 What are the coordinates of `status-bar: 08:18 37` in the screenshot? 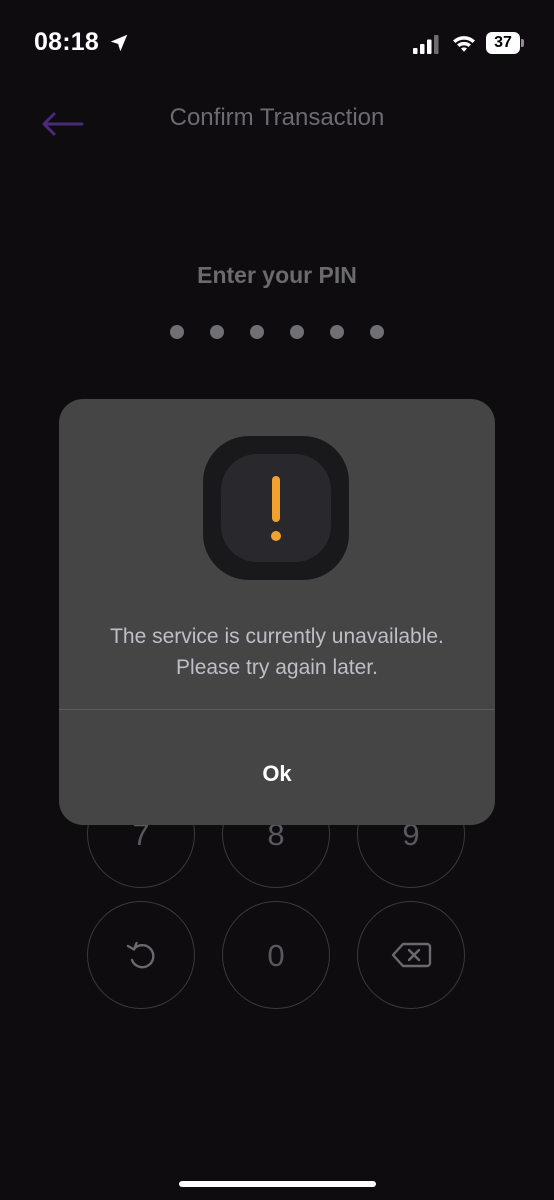 It's located at (277, 45).